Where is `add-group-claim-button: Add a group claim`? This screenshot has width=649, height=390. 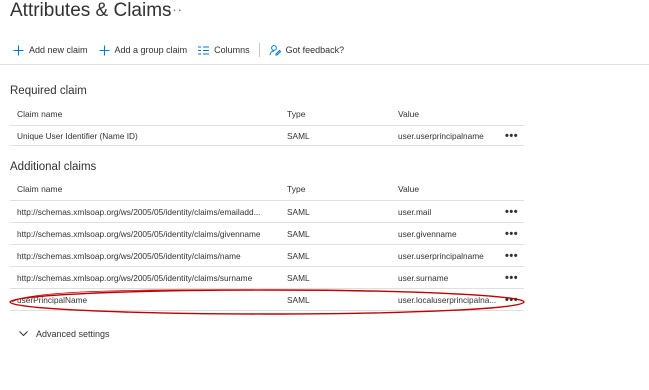 add-group-claim-button: Add a group claim is located at coordinates (143, 50).